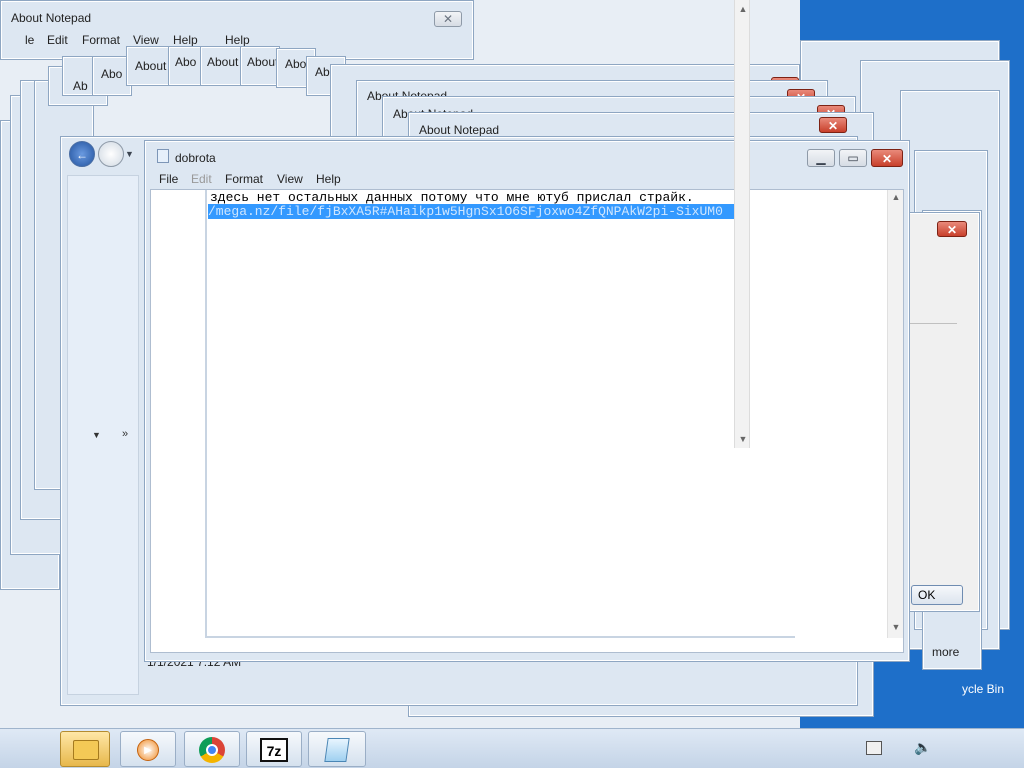  I want to click on taskbar-notepad-button, so click(337, 749).